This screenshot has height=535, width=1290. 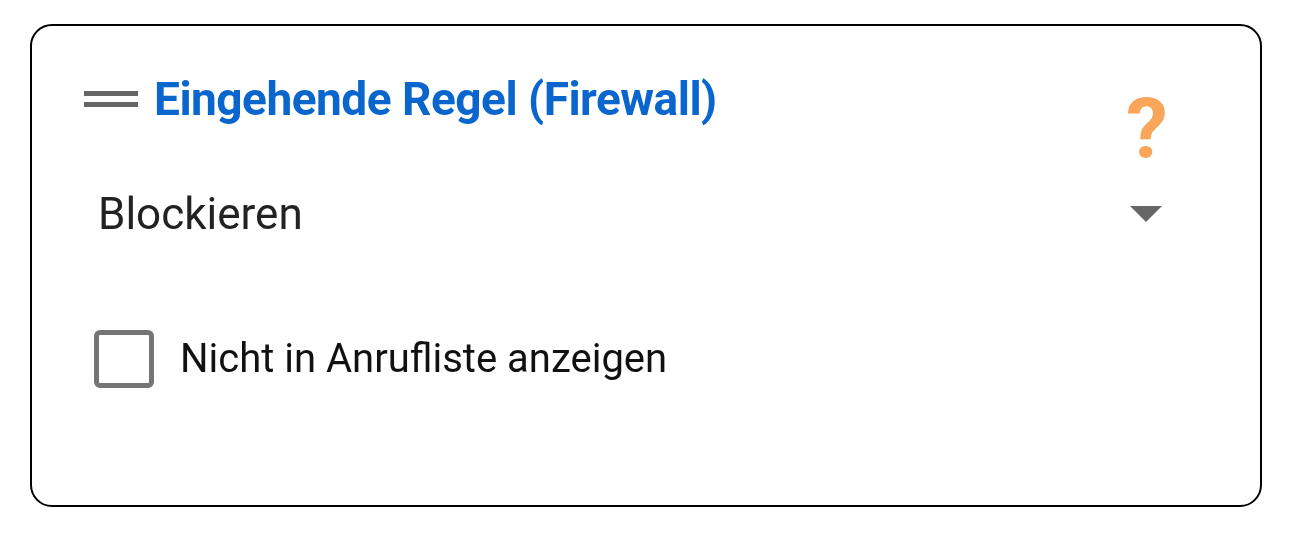 I want to click on action-dropdown: Blockieren, so click(x=630, y=214).